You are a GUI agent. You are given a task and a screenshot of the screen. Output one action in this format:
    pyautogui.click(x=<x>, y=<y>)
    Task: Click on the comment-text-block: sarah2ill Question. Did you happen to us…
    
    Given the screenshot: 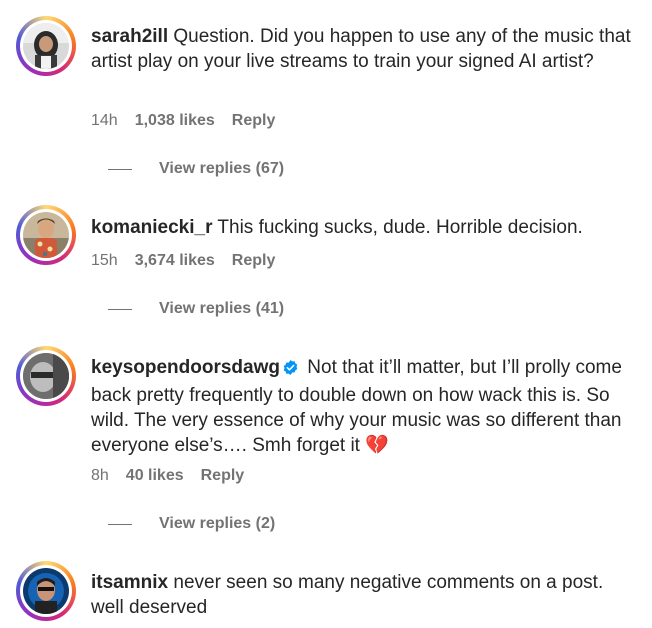 What is the action you would take?
    pyautogui.click(x=365, y=49)
    